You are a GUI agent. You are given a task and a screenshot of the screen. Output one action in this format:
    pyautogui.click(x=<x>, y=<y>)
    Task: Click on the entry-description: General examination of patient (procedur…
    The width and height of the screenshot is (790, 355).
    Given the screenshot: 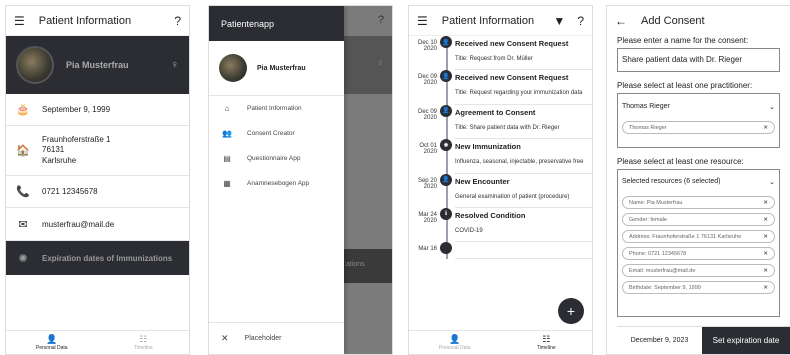 What is the action you would take?
    pyautogui.click(x=512, y=196)
    